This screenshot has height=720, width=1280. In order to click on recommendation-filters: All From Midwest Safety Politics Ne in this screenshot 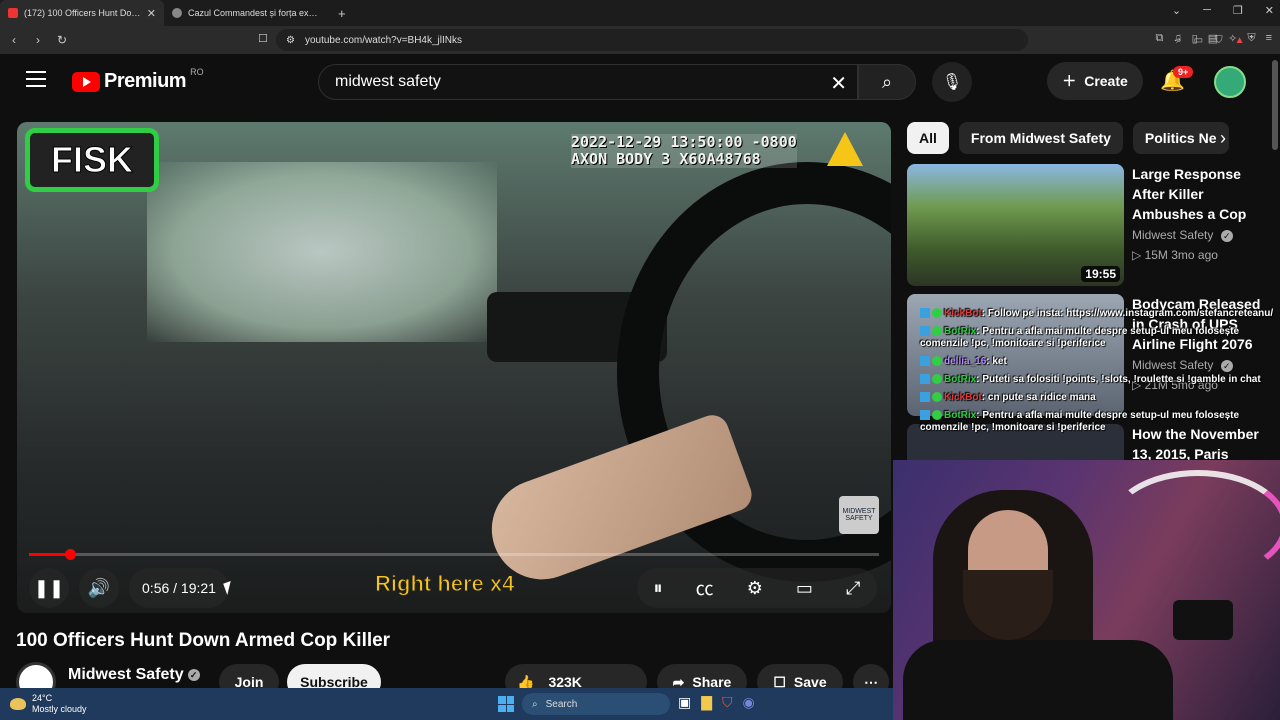, I will do `click(1068, 138)`.